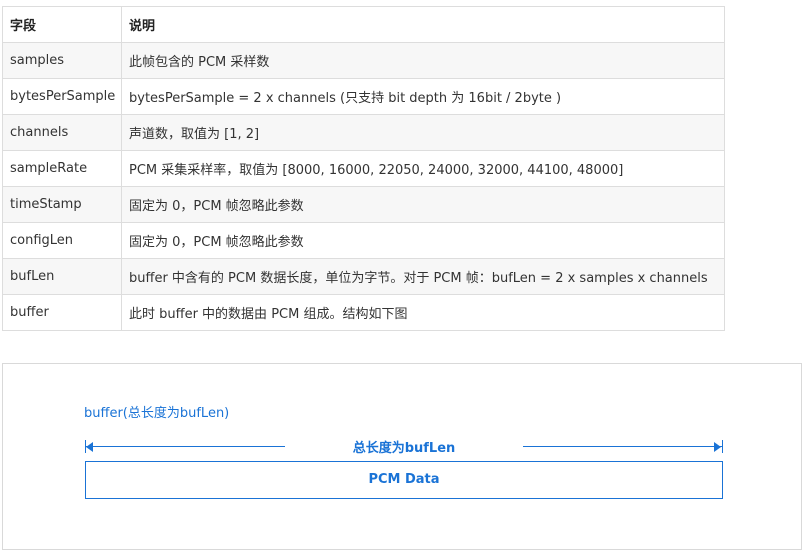  Describe the element at coordinates (62, 132) in the screenshot. I see `field-name: channels` at that location.